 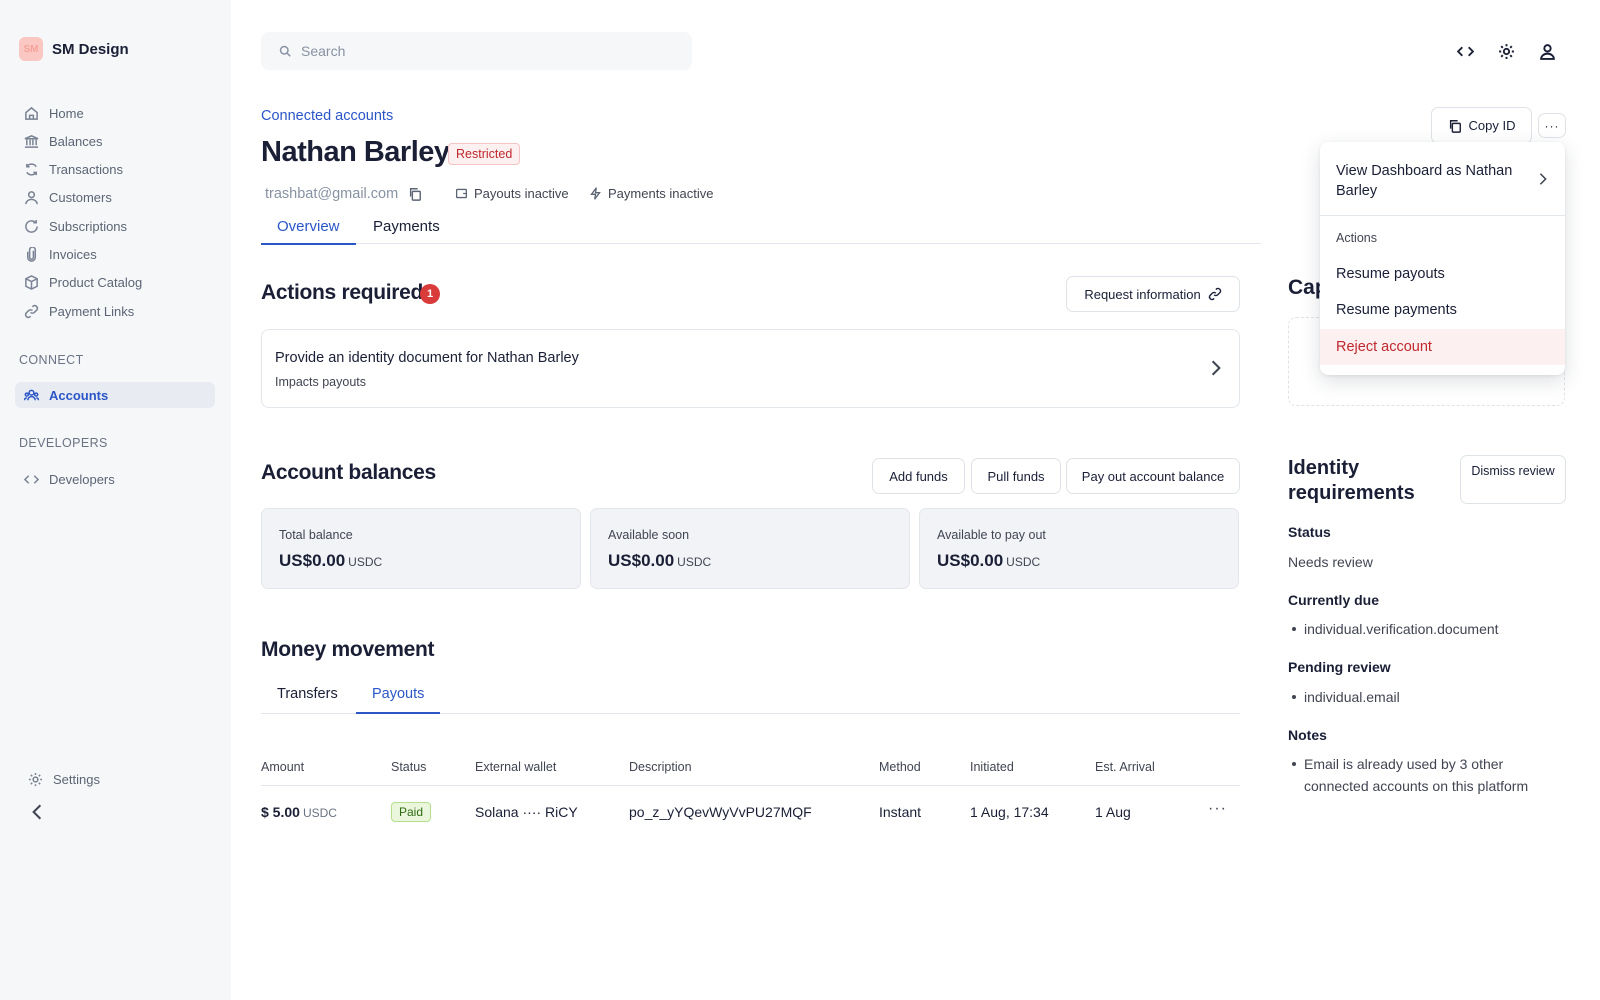 I want to click on amount-unit: USDC, so click(x=319, y=813).